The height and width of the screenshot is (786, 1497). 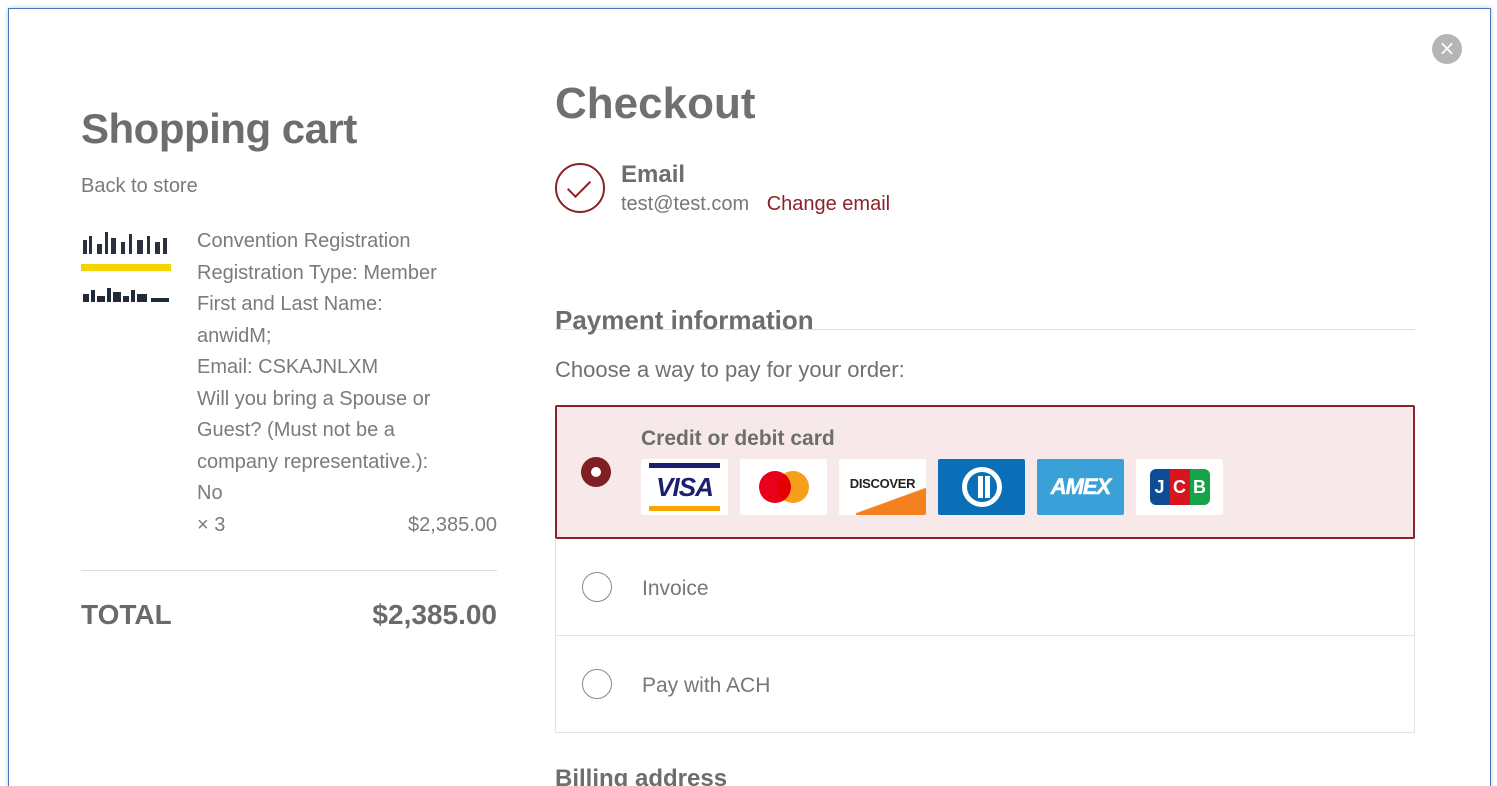 What do you see at coordinates (313, 461) in the screenshot?
I see `item-line: company representative.):` at bounding box center [313, 461].